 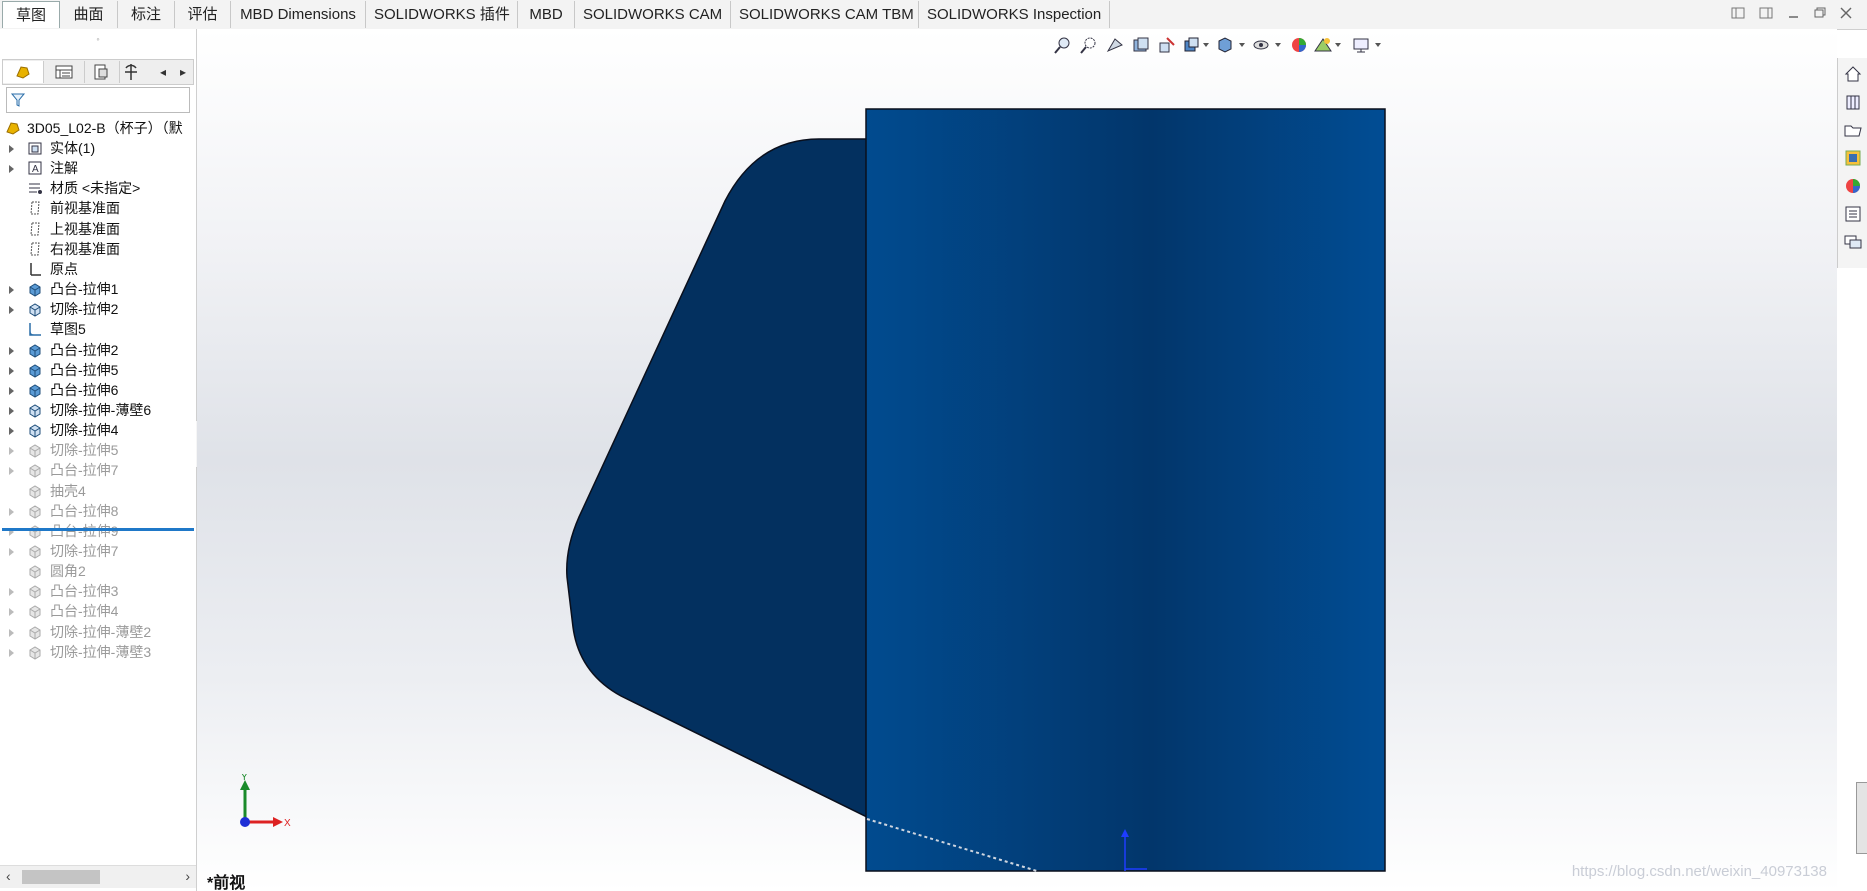 I want to click on tree-item: 前视基准面, so click(x=98, y=208).